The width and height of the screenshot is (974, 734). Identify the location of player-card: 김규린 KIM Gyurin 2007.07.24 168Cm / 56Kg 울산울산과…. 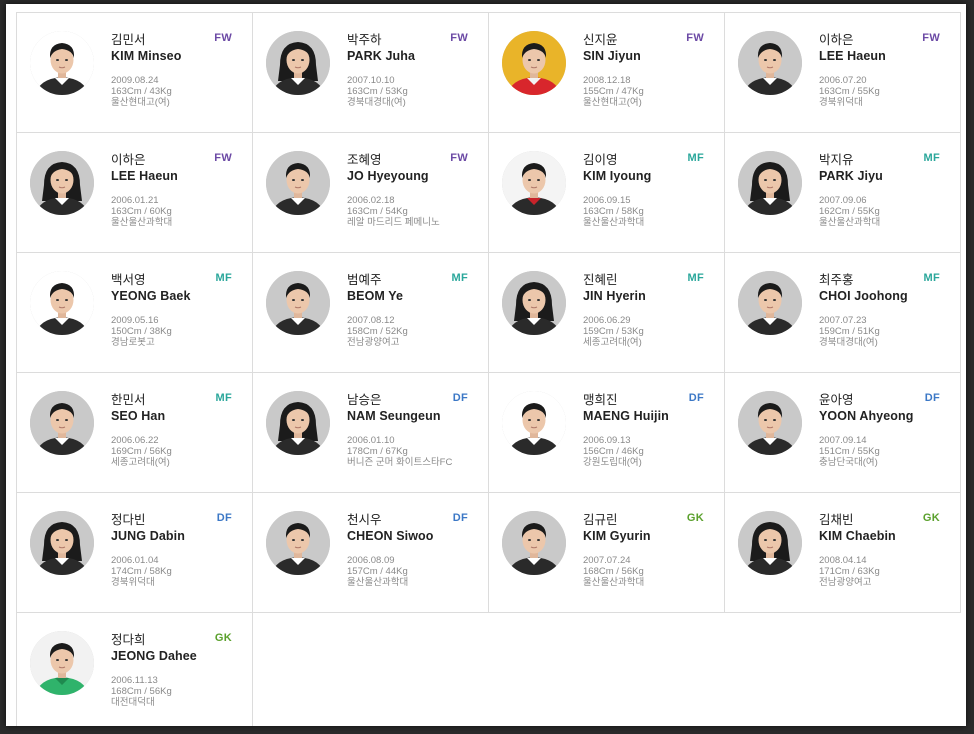
(607, 553).